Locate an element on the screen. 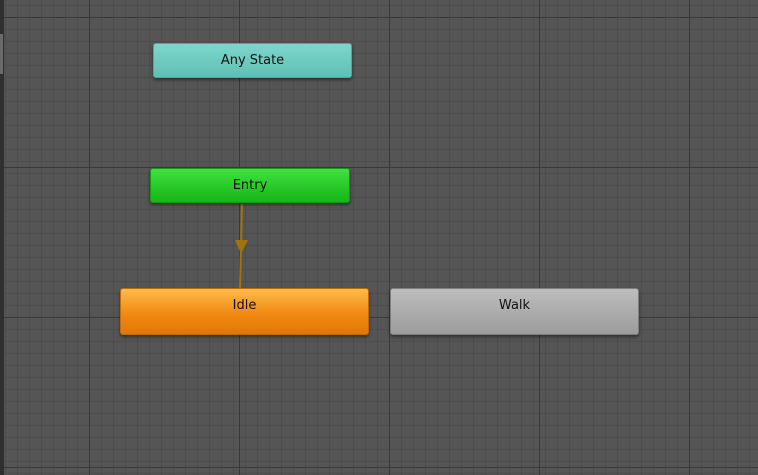 This screenshot has width=758, height=475. state-node-walk: Walk is located at coordinates (514, 311).